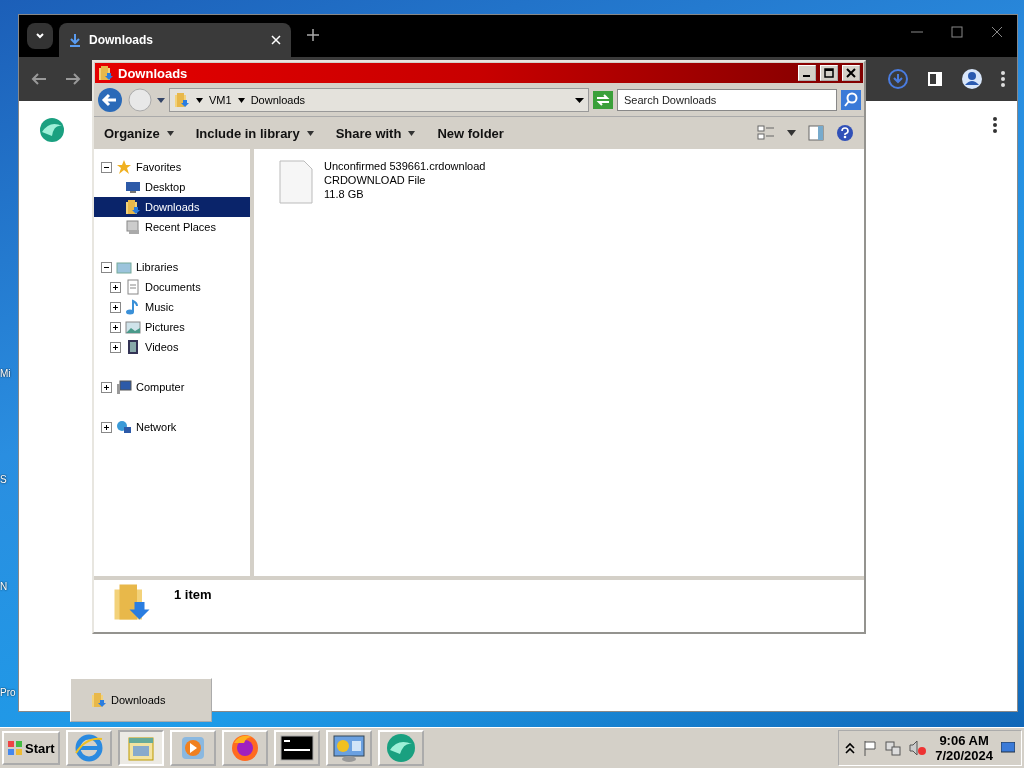 This screenshot has height=768, width=1024. Describe the element at coordinates (845, 133) in the screenshot. I see `help-icon` at that location.